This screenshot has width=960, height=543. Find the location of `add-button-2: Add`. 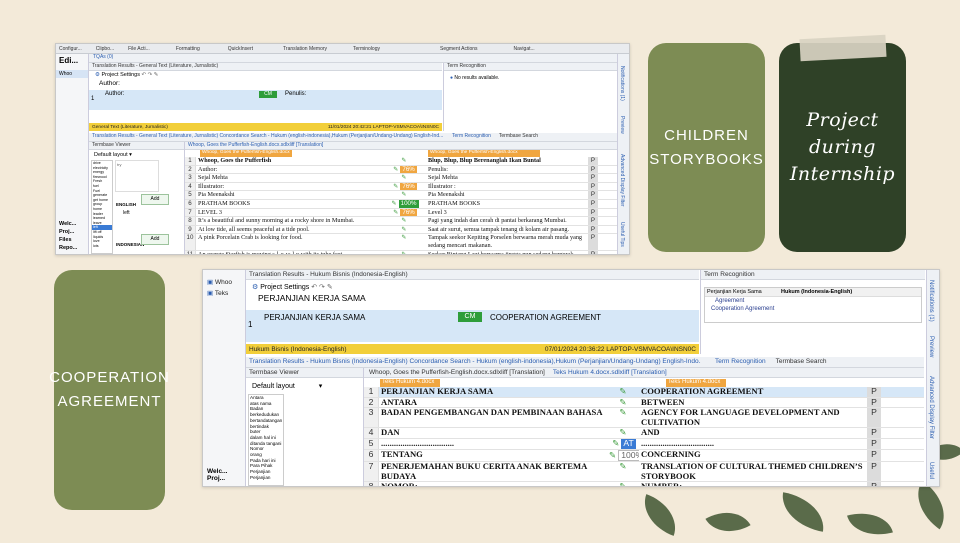

add-button-2: Add is located at coordinates (155, 239).